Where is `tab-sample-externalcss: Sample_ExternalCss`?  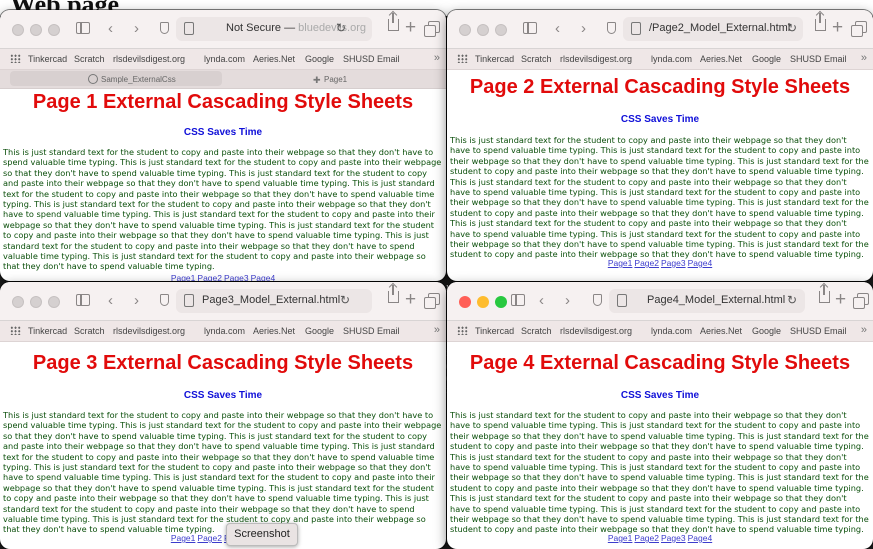 tab-sample-externalcss: Sample_ExternalCss is located at coordinates (116, 78).